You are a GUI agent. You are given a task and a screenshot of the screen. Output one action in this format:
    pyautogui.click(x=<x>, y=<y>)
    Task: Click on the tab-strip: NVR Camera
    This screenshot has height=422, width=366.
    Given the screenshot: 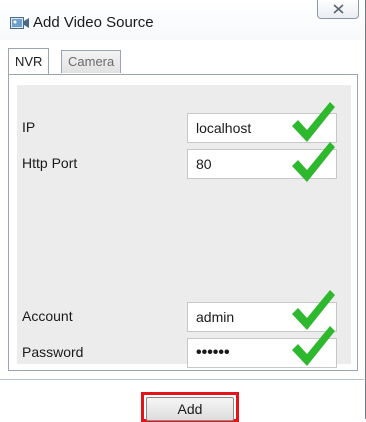 What is the action you would take?
    pyautogui.click(x=182, y=61)
    